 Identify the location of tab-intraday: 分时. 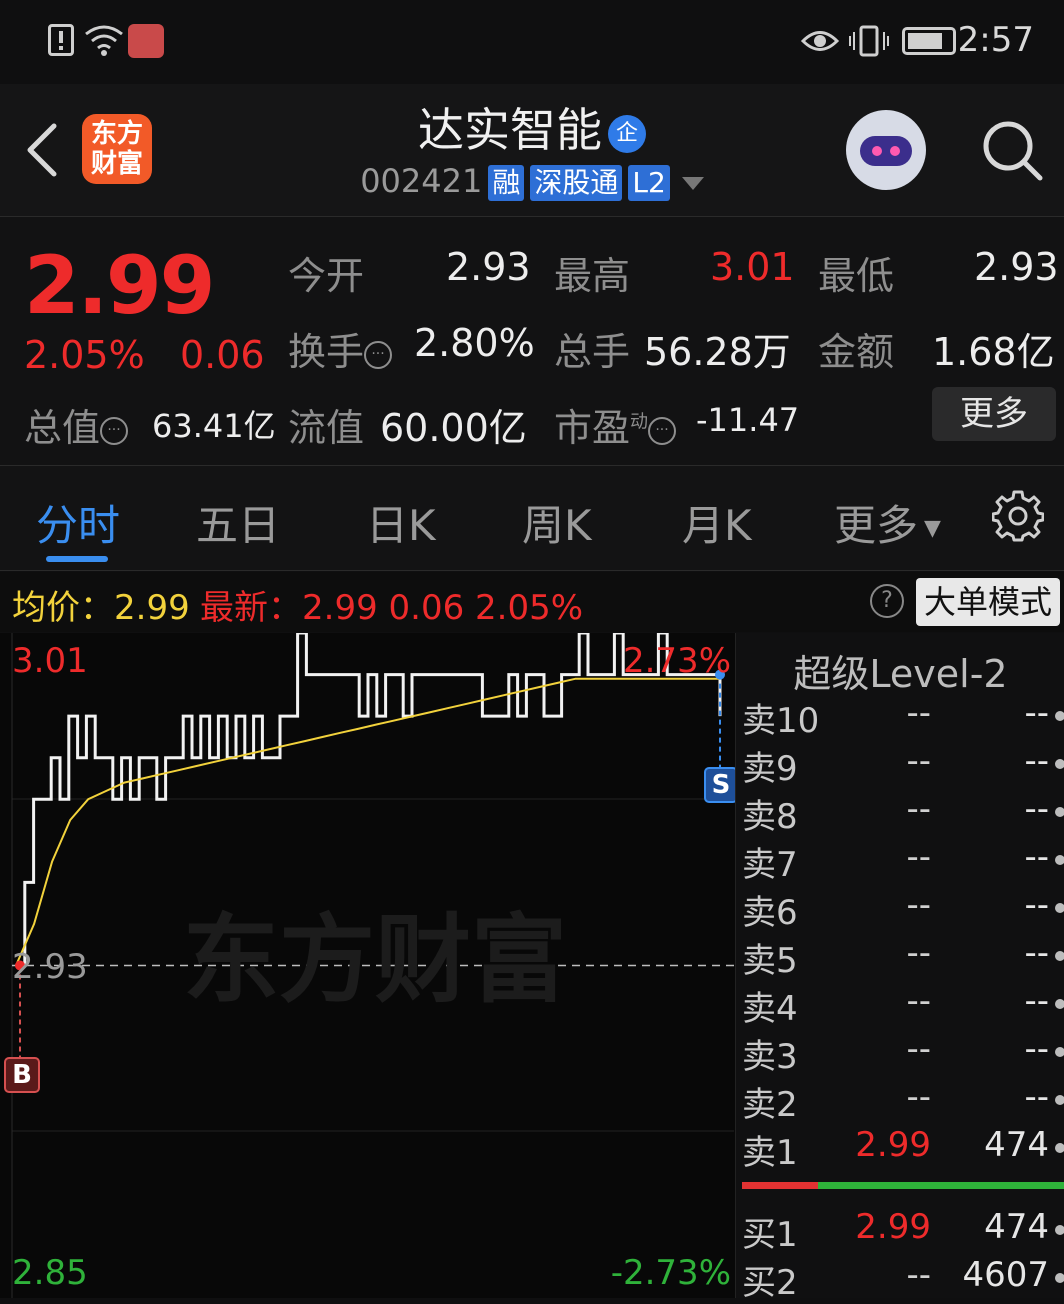
(78, 522).